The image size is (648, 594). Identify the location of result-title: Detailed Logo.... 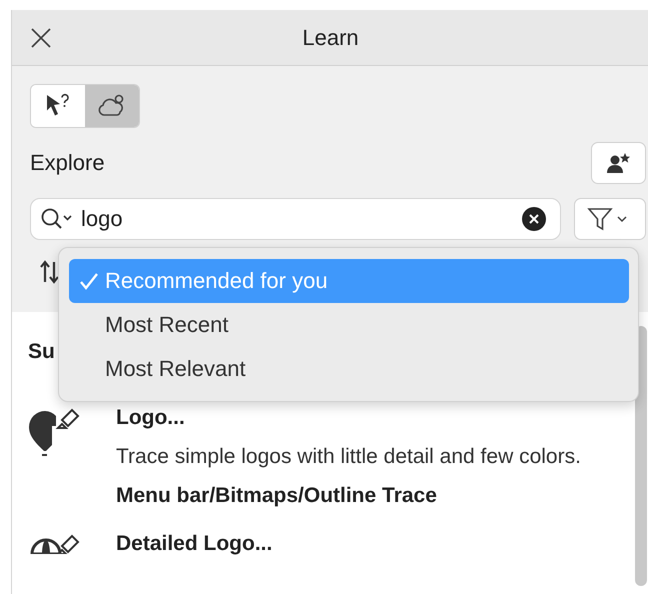
(361, 544).